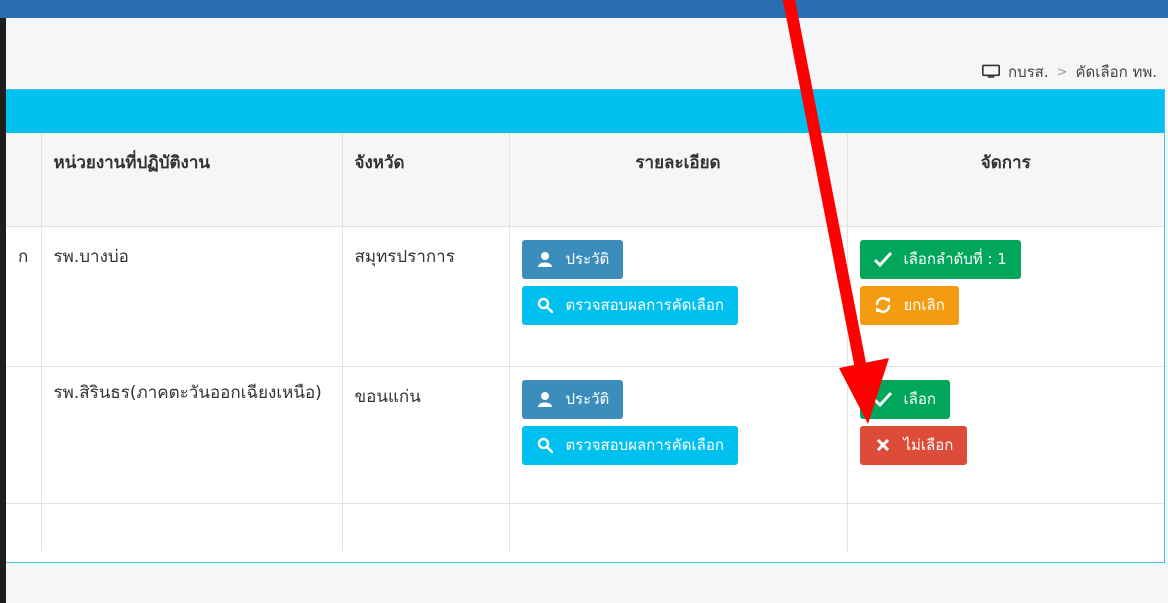 The width and height of the screenshot is (1168, 603). Describe the element at coordinates (24, 296) in the screenshot. I see `row-lead-text: ก` at that location.